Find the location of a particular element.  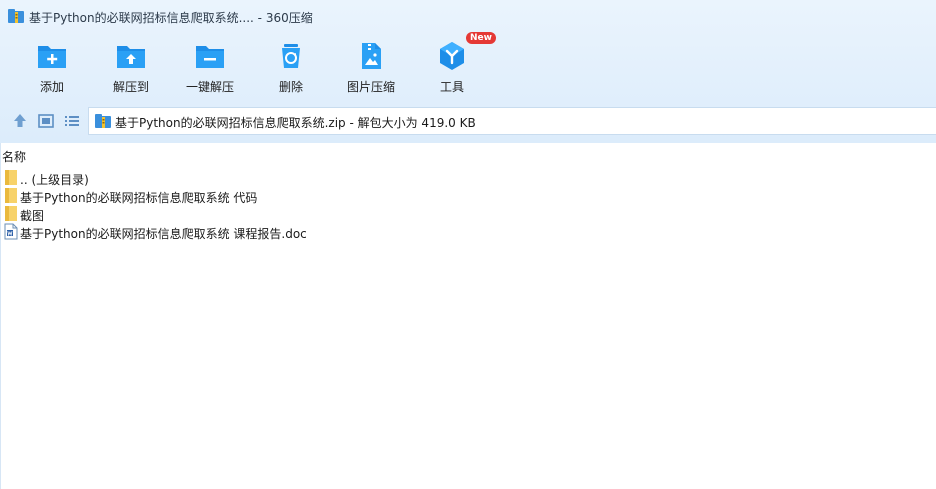

image-compress-label: 图片压缩 is located at coordinates (370, 87).